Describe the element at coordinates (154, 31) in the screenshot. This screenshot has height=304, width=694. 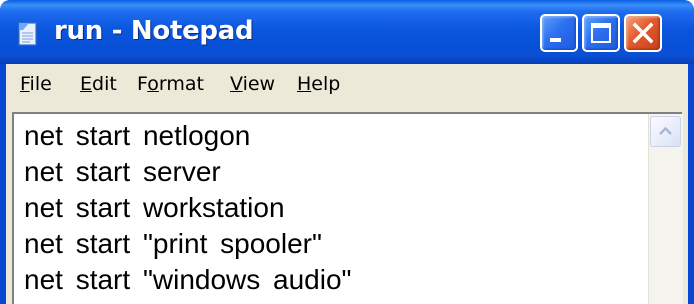
I see `window-title: run - Notepad` at that location.